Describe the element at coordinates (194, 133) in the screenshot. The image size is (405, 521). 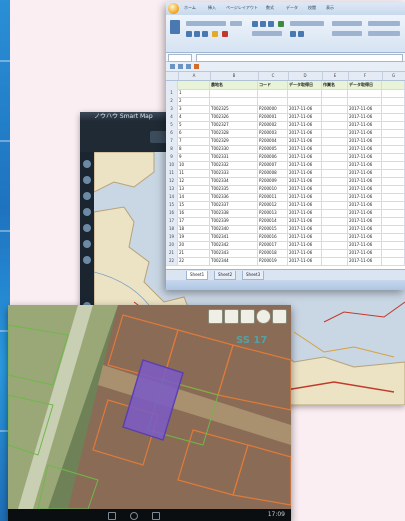
I see `table-cell: 6` at that location.